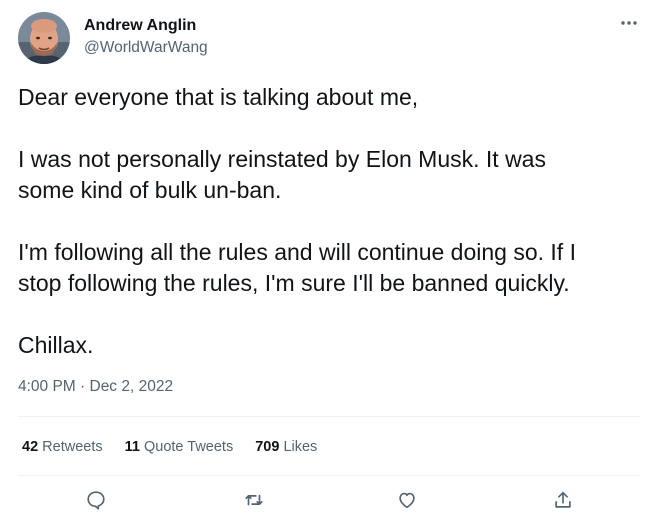 The image size is (658, 525). I want to click on likes-label: Likes, so click(300, 447).